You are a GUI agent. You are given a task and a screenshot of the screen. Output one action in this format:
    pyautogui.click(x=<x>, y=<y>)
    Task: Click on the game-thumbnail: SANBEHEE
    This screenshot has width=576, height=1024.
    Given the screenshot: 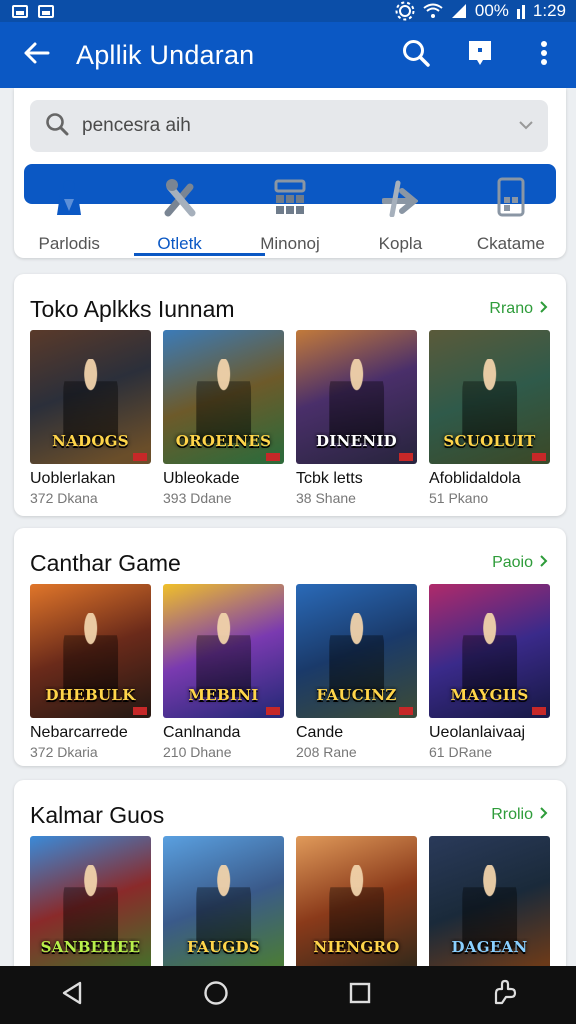 What is the action you would take?
    pyautogui.click(x=90, y=903)
    